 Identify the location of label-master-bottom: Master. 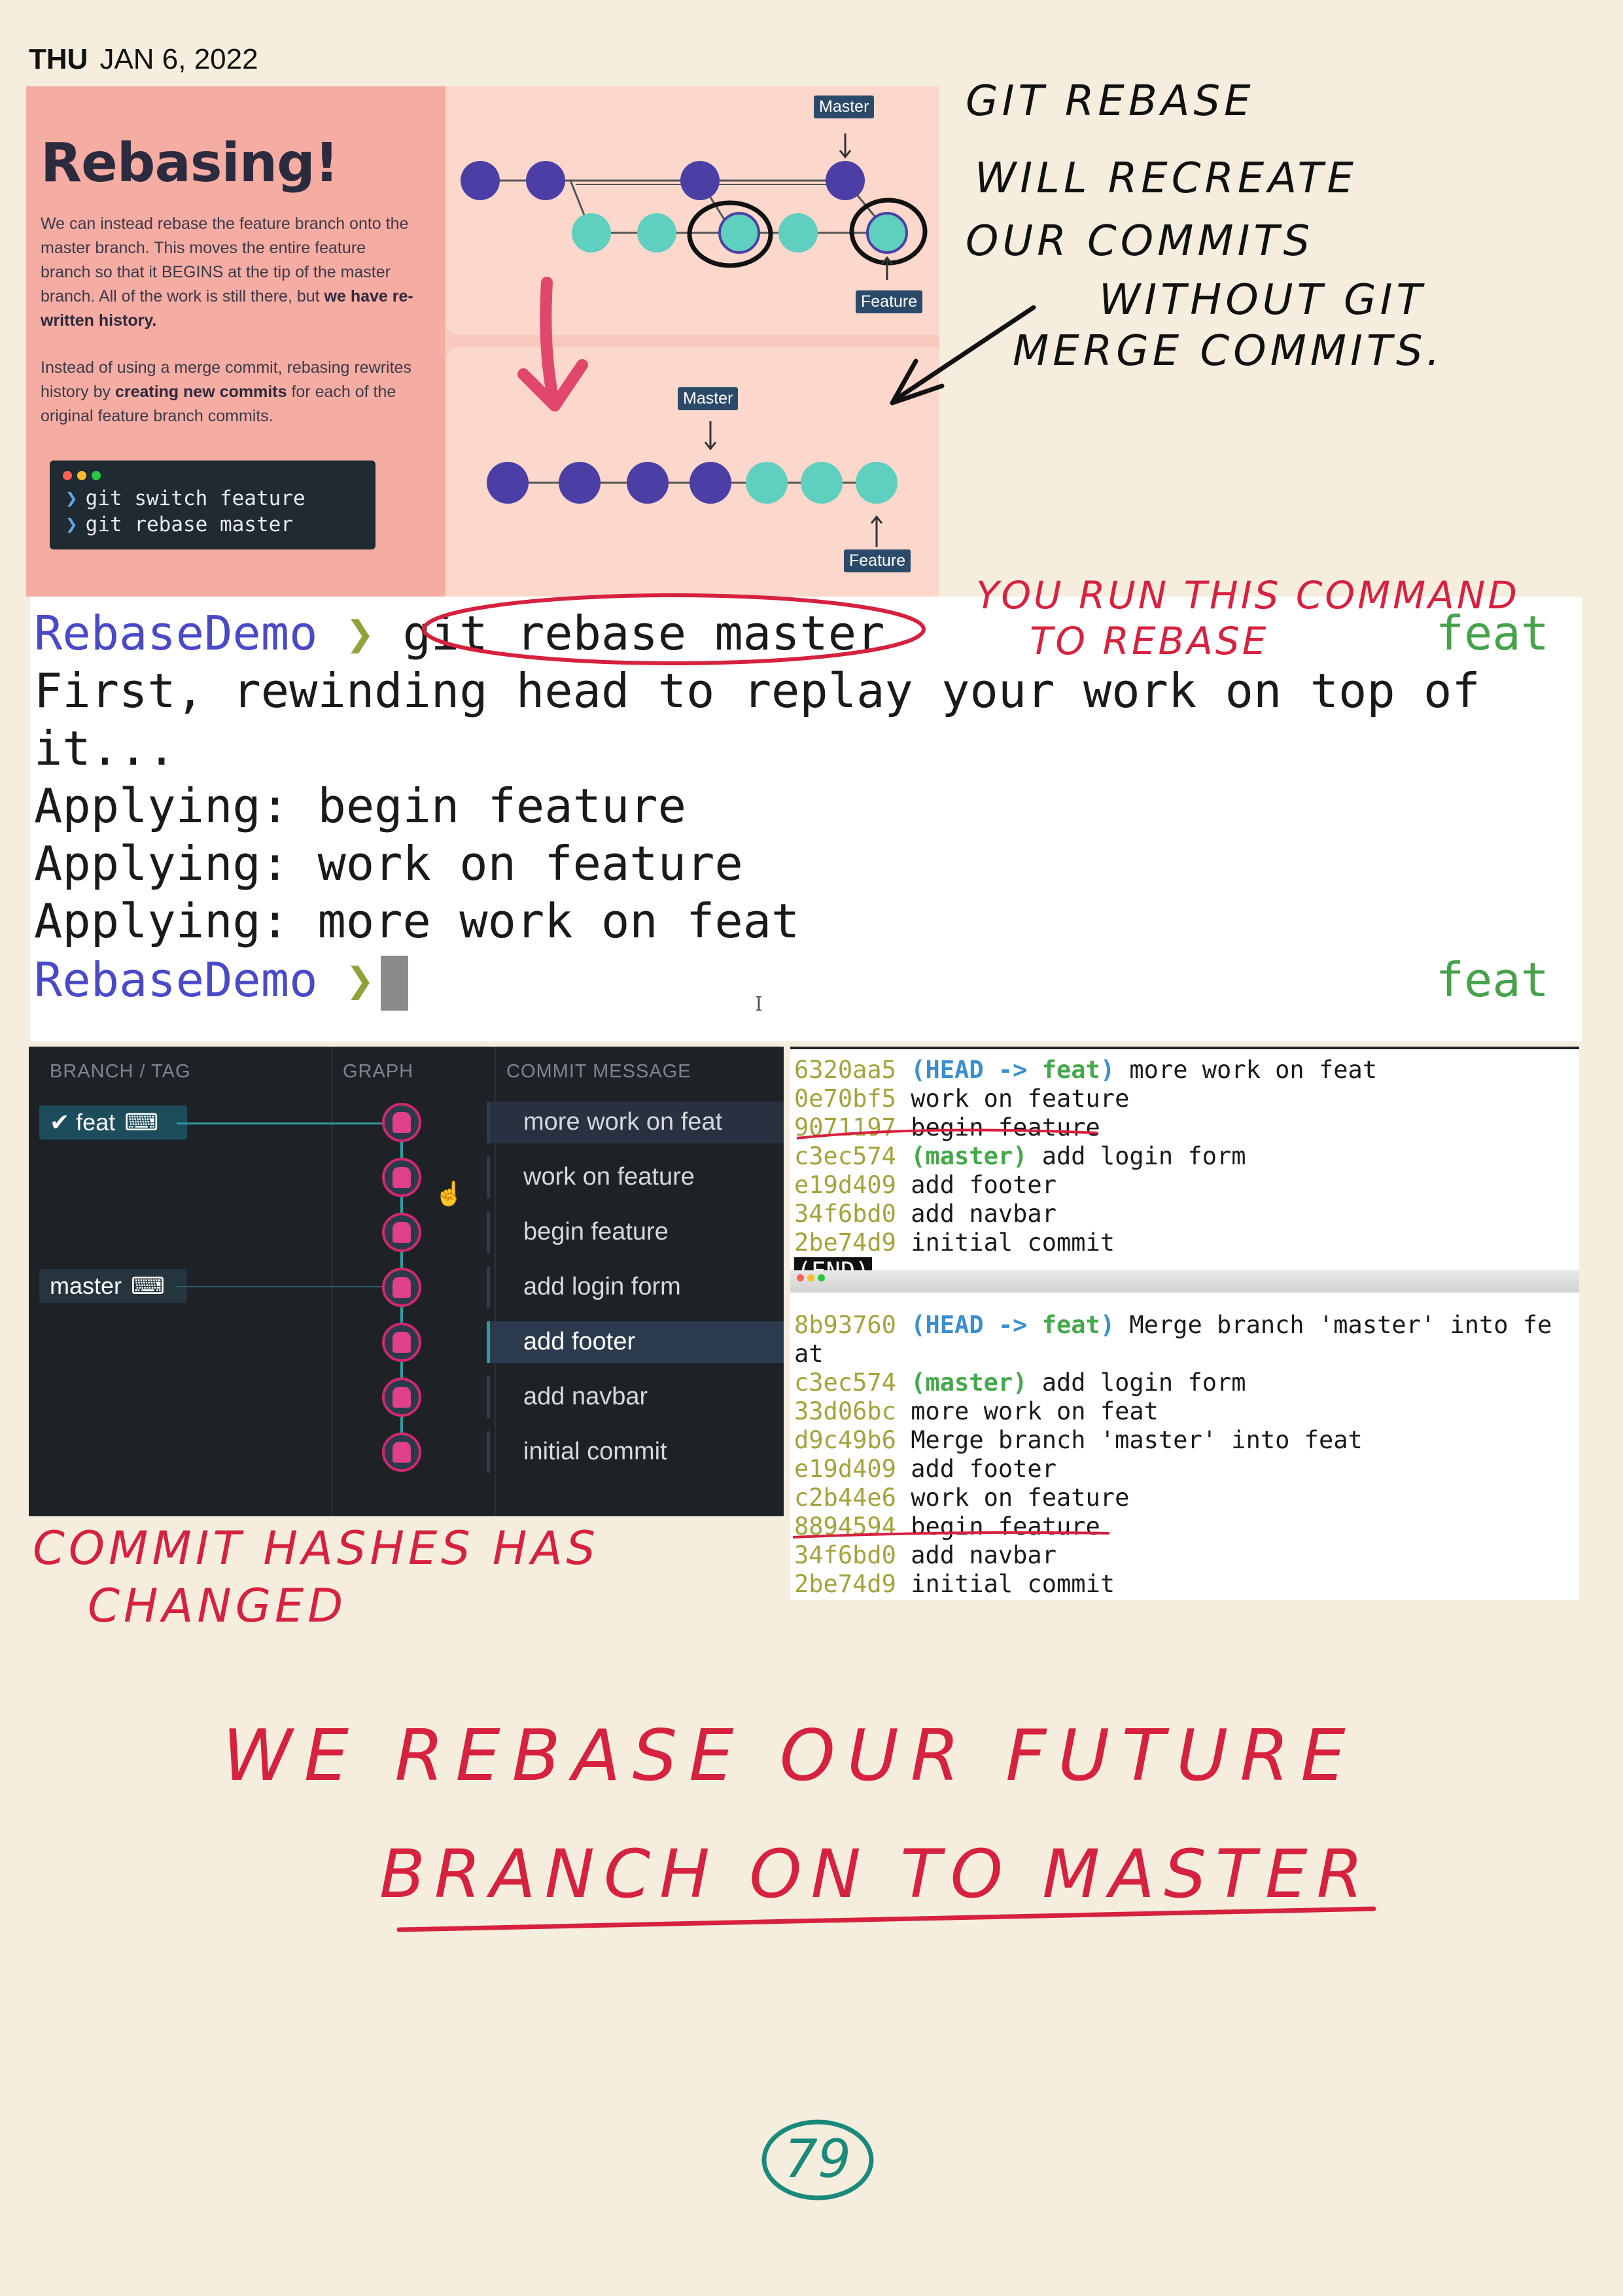
(708, 398).